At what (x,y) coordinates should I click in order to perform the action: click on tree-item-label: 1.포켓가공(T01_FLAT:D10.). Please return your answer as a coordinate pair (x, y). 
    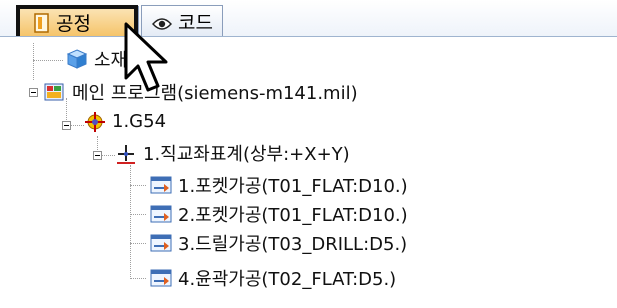
    Looking at the image, I should click on (293, 186).